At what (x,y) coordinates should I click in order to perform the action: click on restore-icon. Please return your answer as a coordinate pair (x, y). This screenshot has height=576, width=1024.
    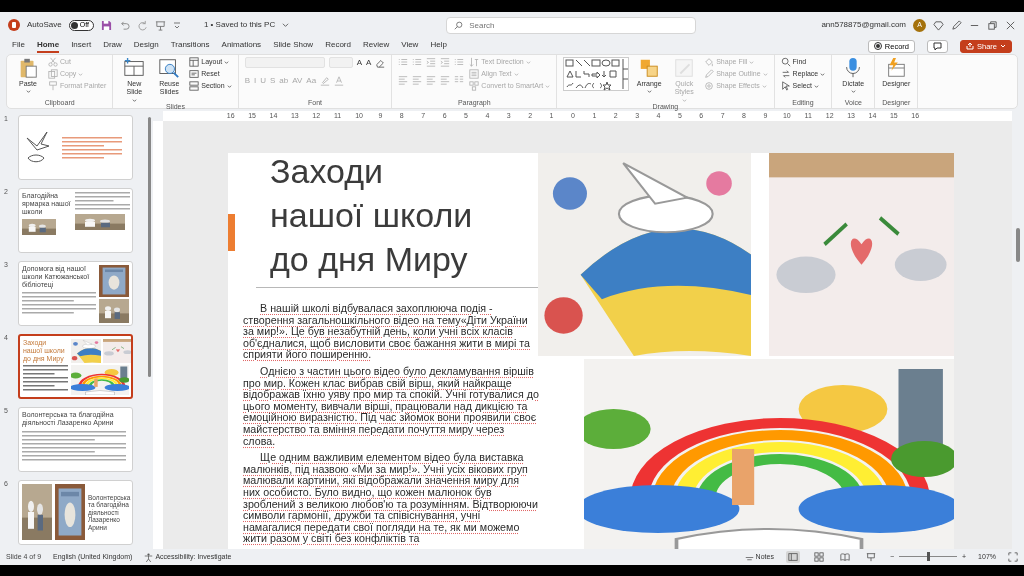
    Looking at the image, I should click on (992, 25).